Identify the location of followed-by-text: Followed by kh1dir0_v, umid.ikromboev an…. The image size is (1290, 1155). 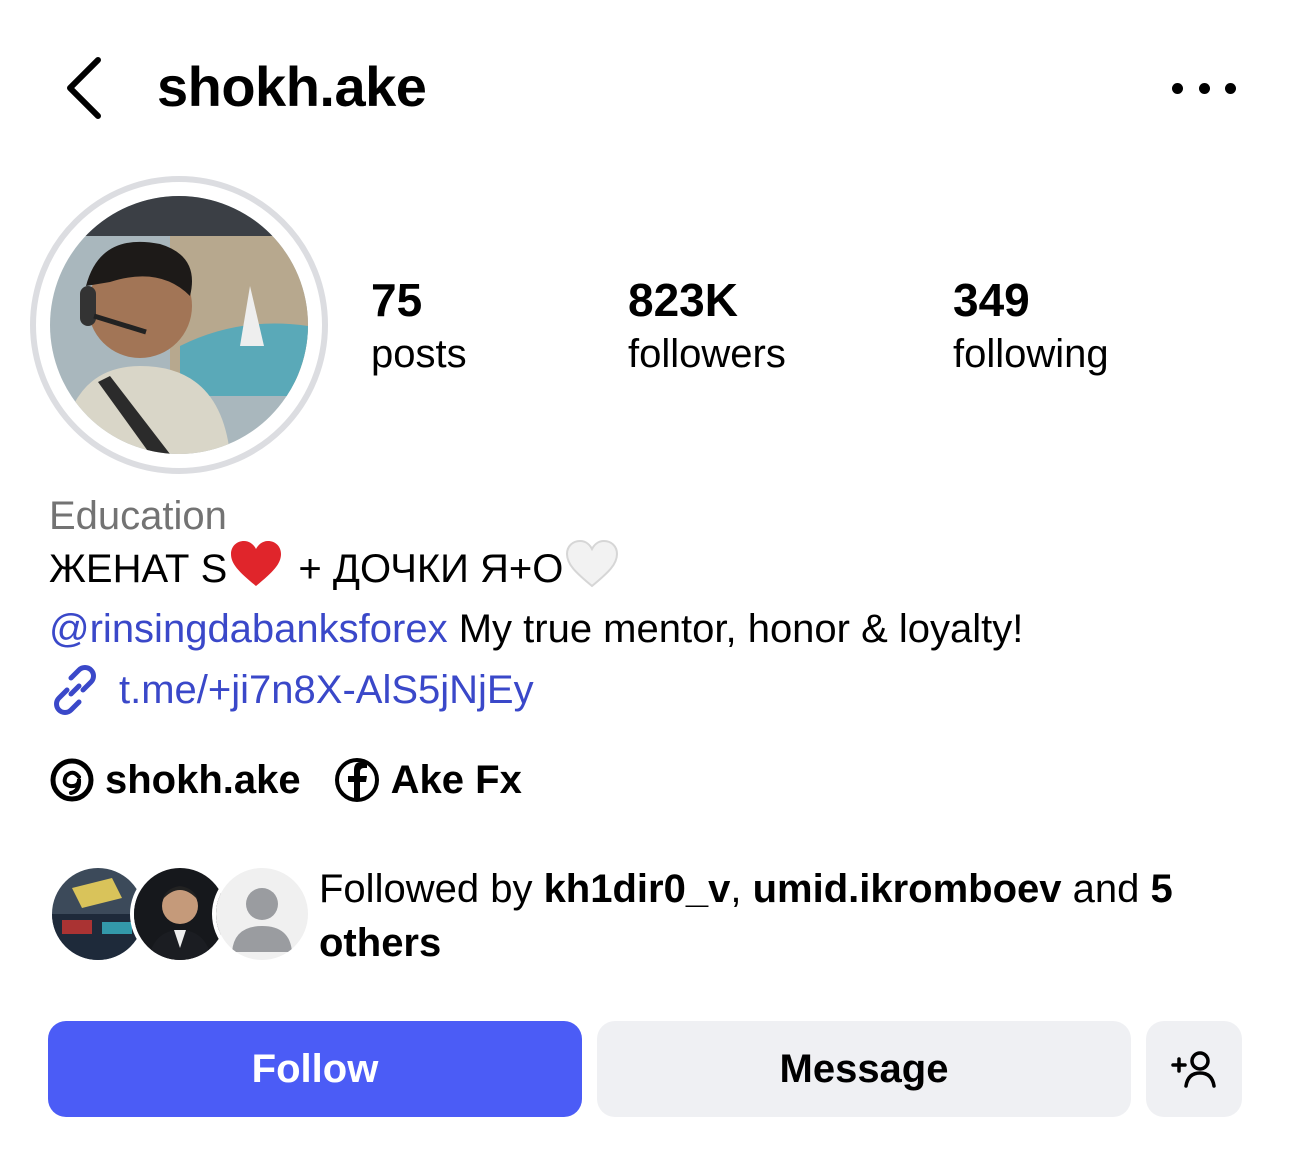
(746, 916).